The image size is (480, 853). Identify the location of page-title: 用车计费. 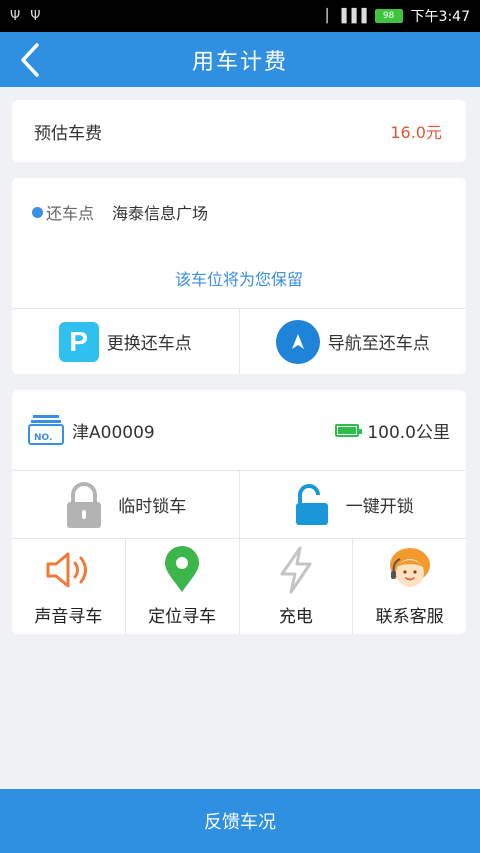
(239, 62).